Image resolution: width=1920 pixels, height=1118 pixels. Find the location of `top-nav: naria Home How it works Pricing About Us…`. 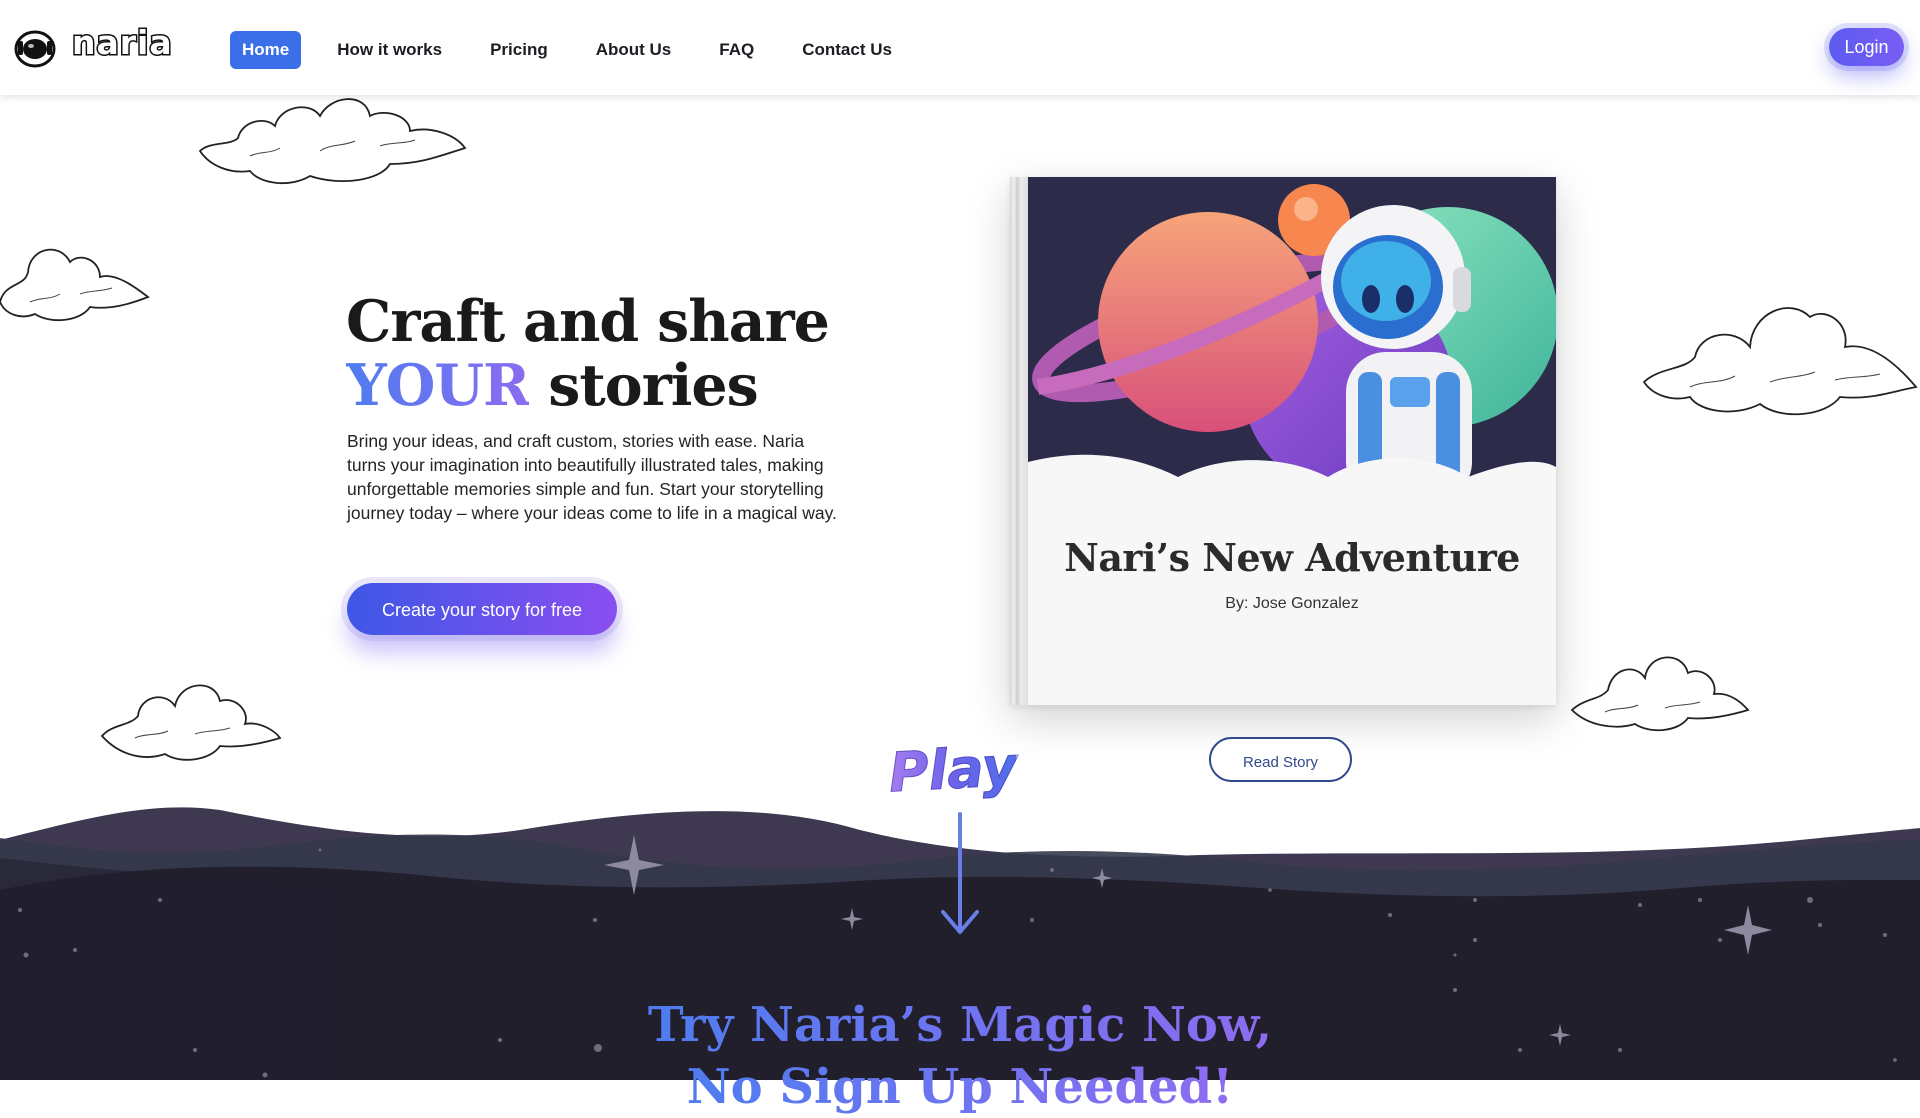

top-nav: naria Home How it works Pricing About Us… is located at coordinates (960, 47).